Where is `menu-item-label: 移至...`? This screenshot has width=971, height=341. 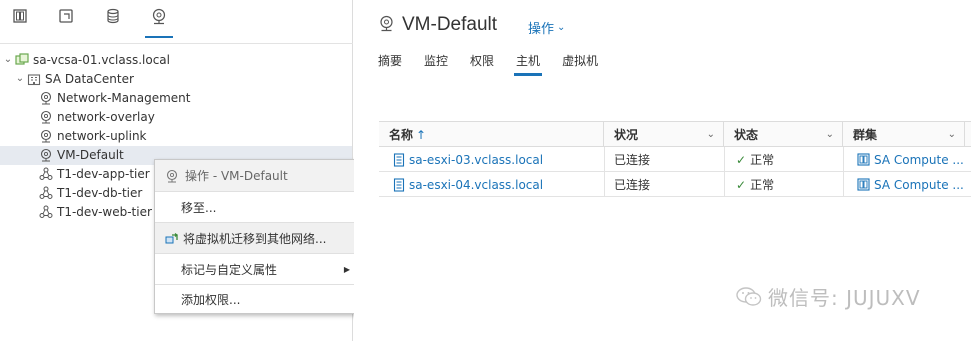 menu-item-label: 移至... is located at coordinates (199, 208).